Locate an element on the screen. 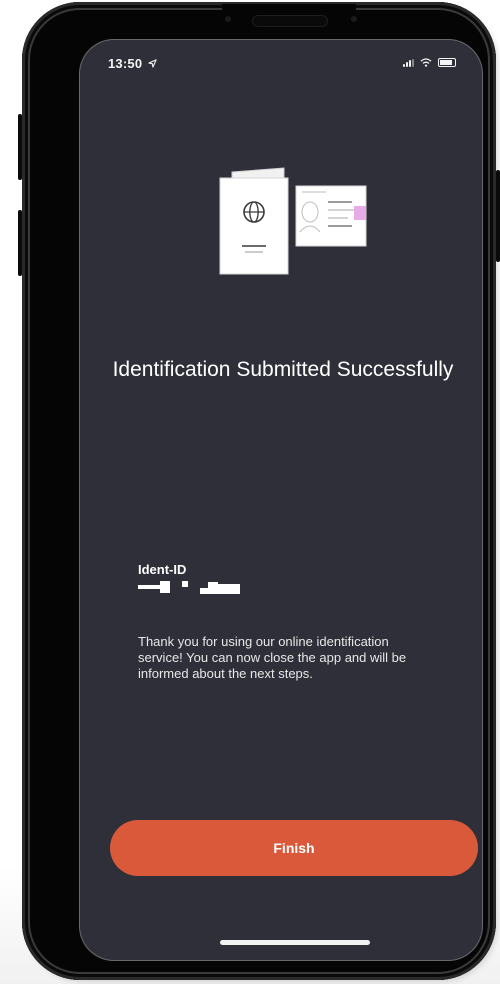 The height and width of the screenshot is (984, 500). location-arrow-icon is located at coordinates (152, 63).